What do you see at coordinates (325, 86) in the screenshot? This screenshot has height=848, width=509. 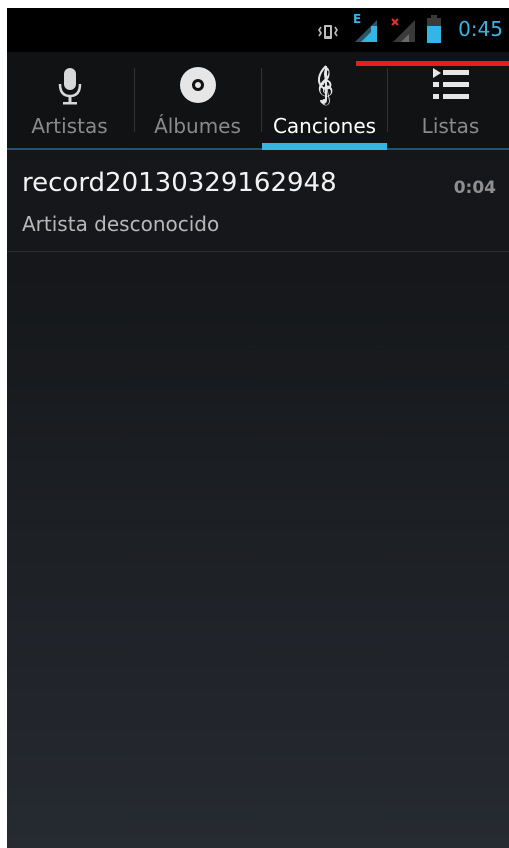 I see `treble-clef-icon: 𝄞` at bounding box center [325, 86].